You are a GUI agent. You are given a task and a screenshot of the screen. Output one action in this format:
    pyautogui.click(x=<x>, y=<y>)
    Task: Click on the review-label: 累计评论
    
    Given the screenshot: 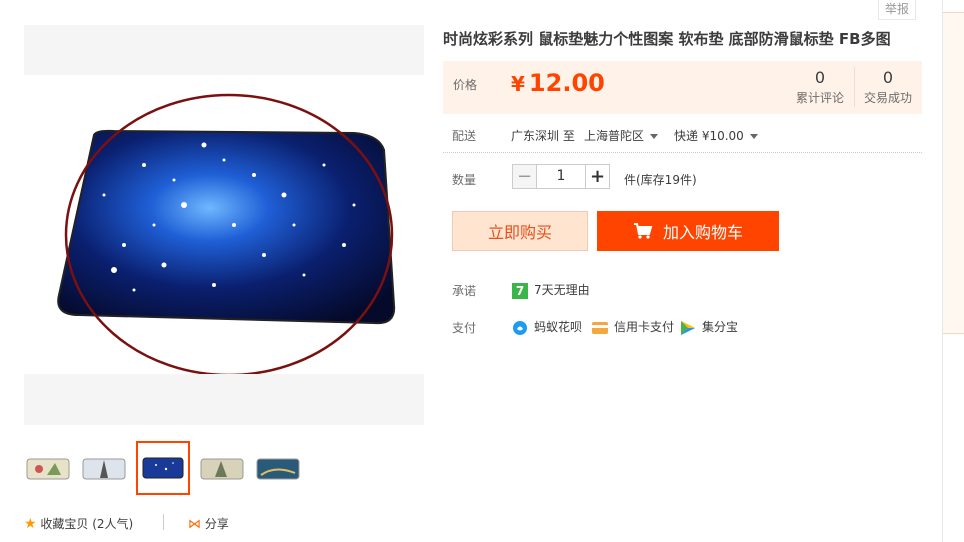 What is the action you would take?
    pyautogui.click(x=819, y=98)
    